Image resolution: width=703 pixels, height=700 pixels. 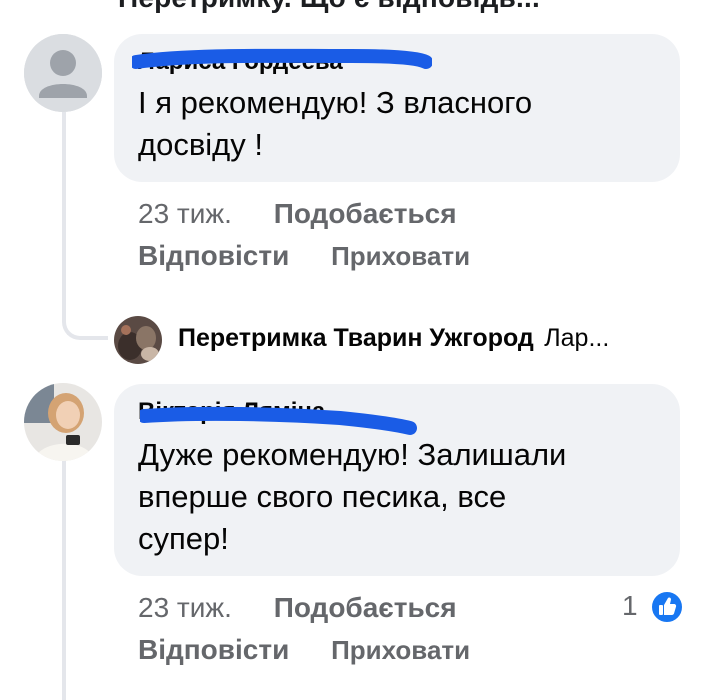 I want to click on comment-text-line: досвіду !, so click(x=200, y=144).